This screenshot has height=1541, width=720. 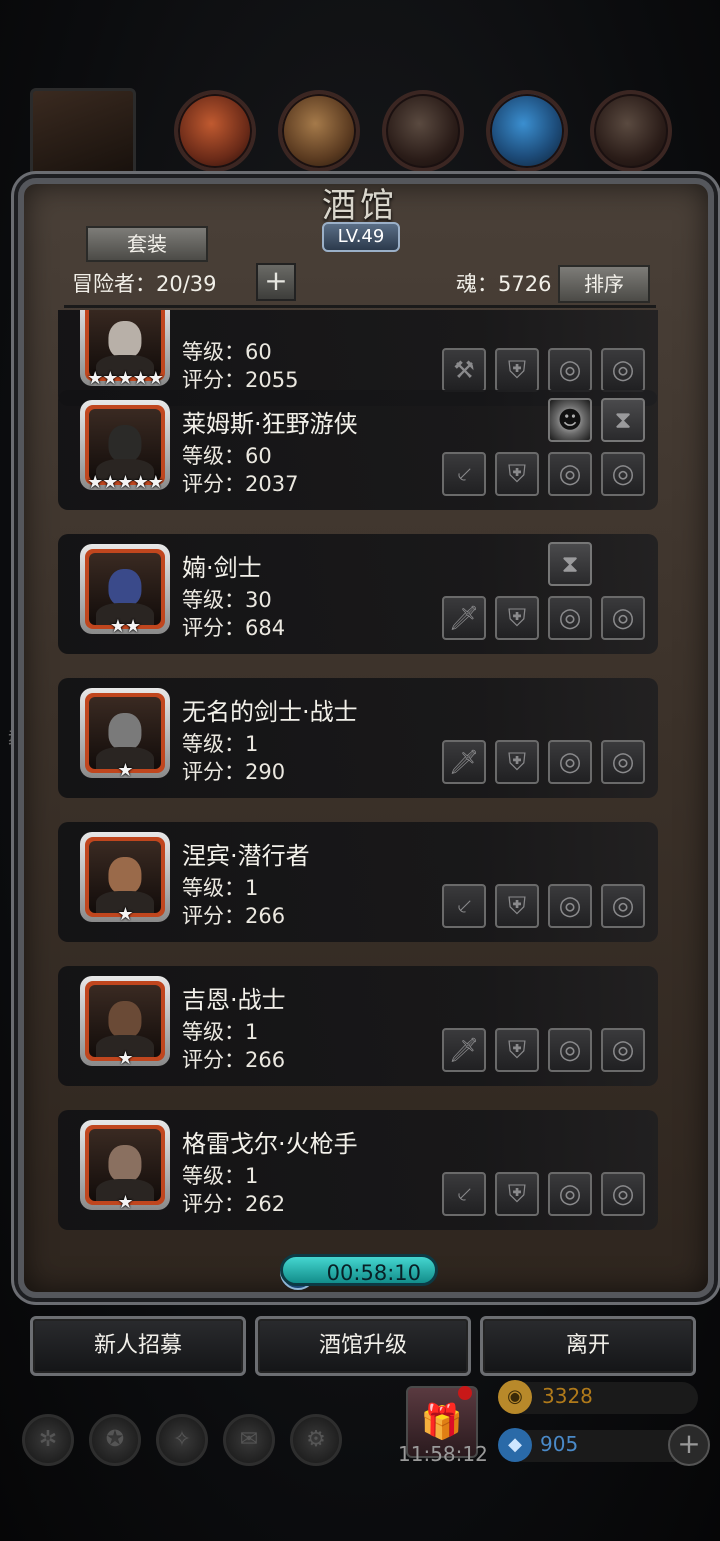 I want to click on mask-icon: ☻, so click(x=570, y=420).